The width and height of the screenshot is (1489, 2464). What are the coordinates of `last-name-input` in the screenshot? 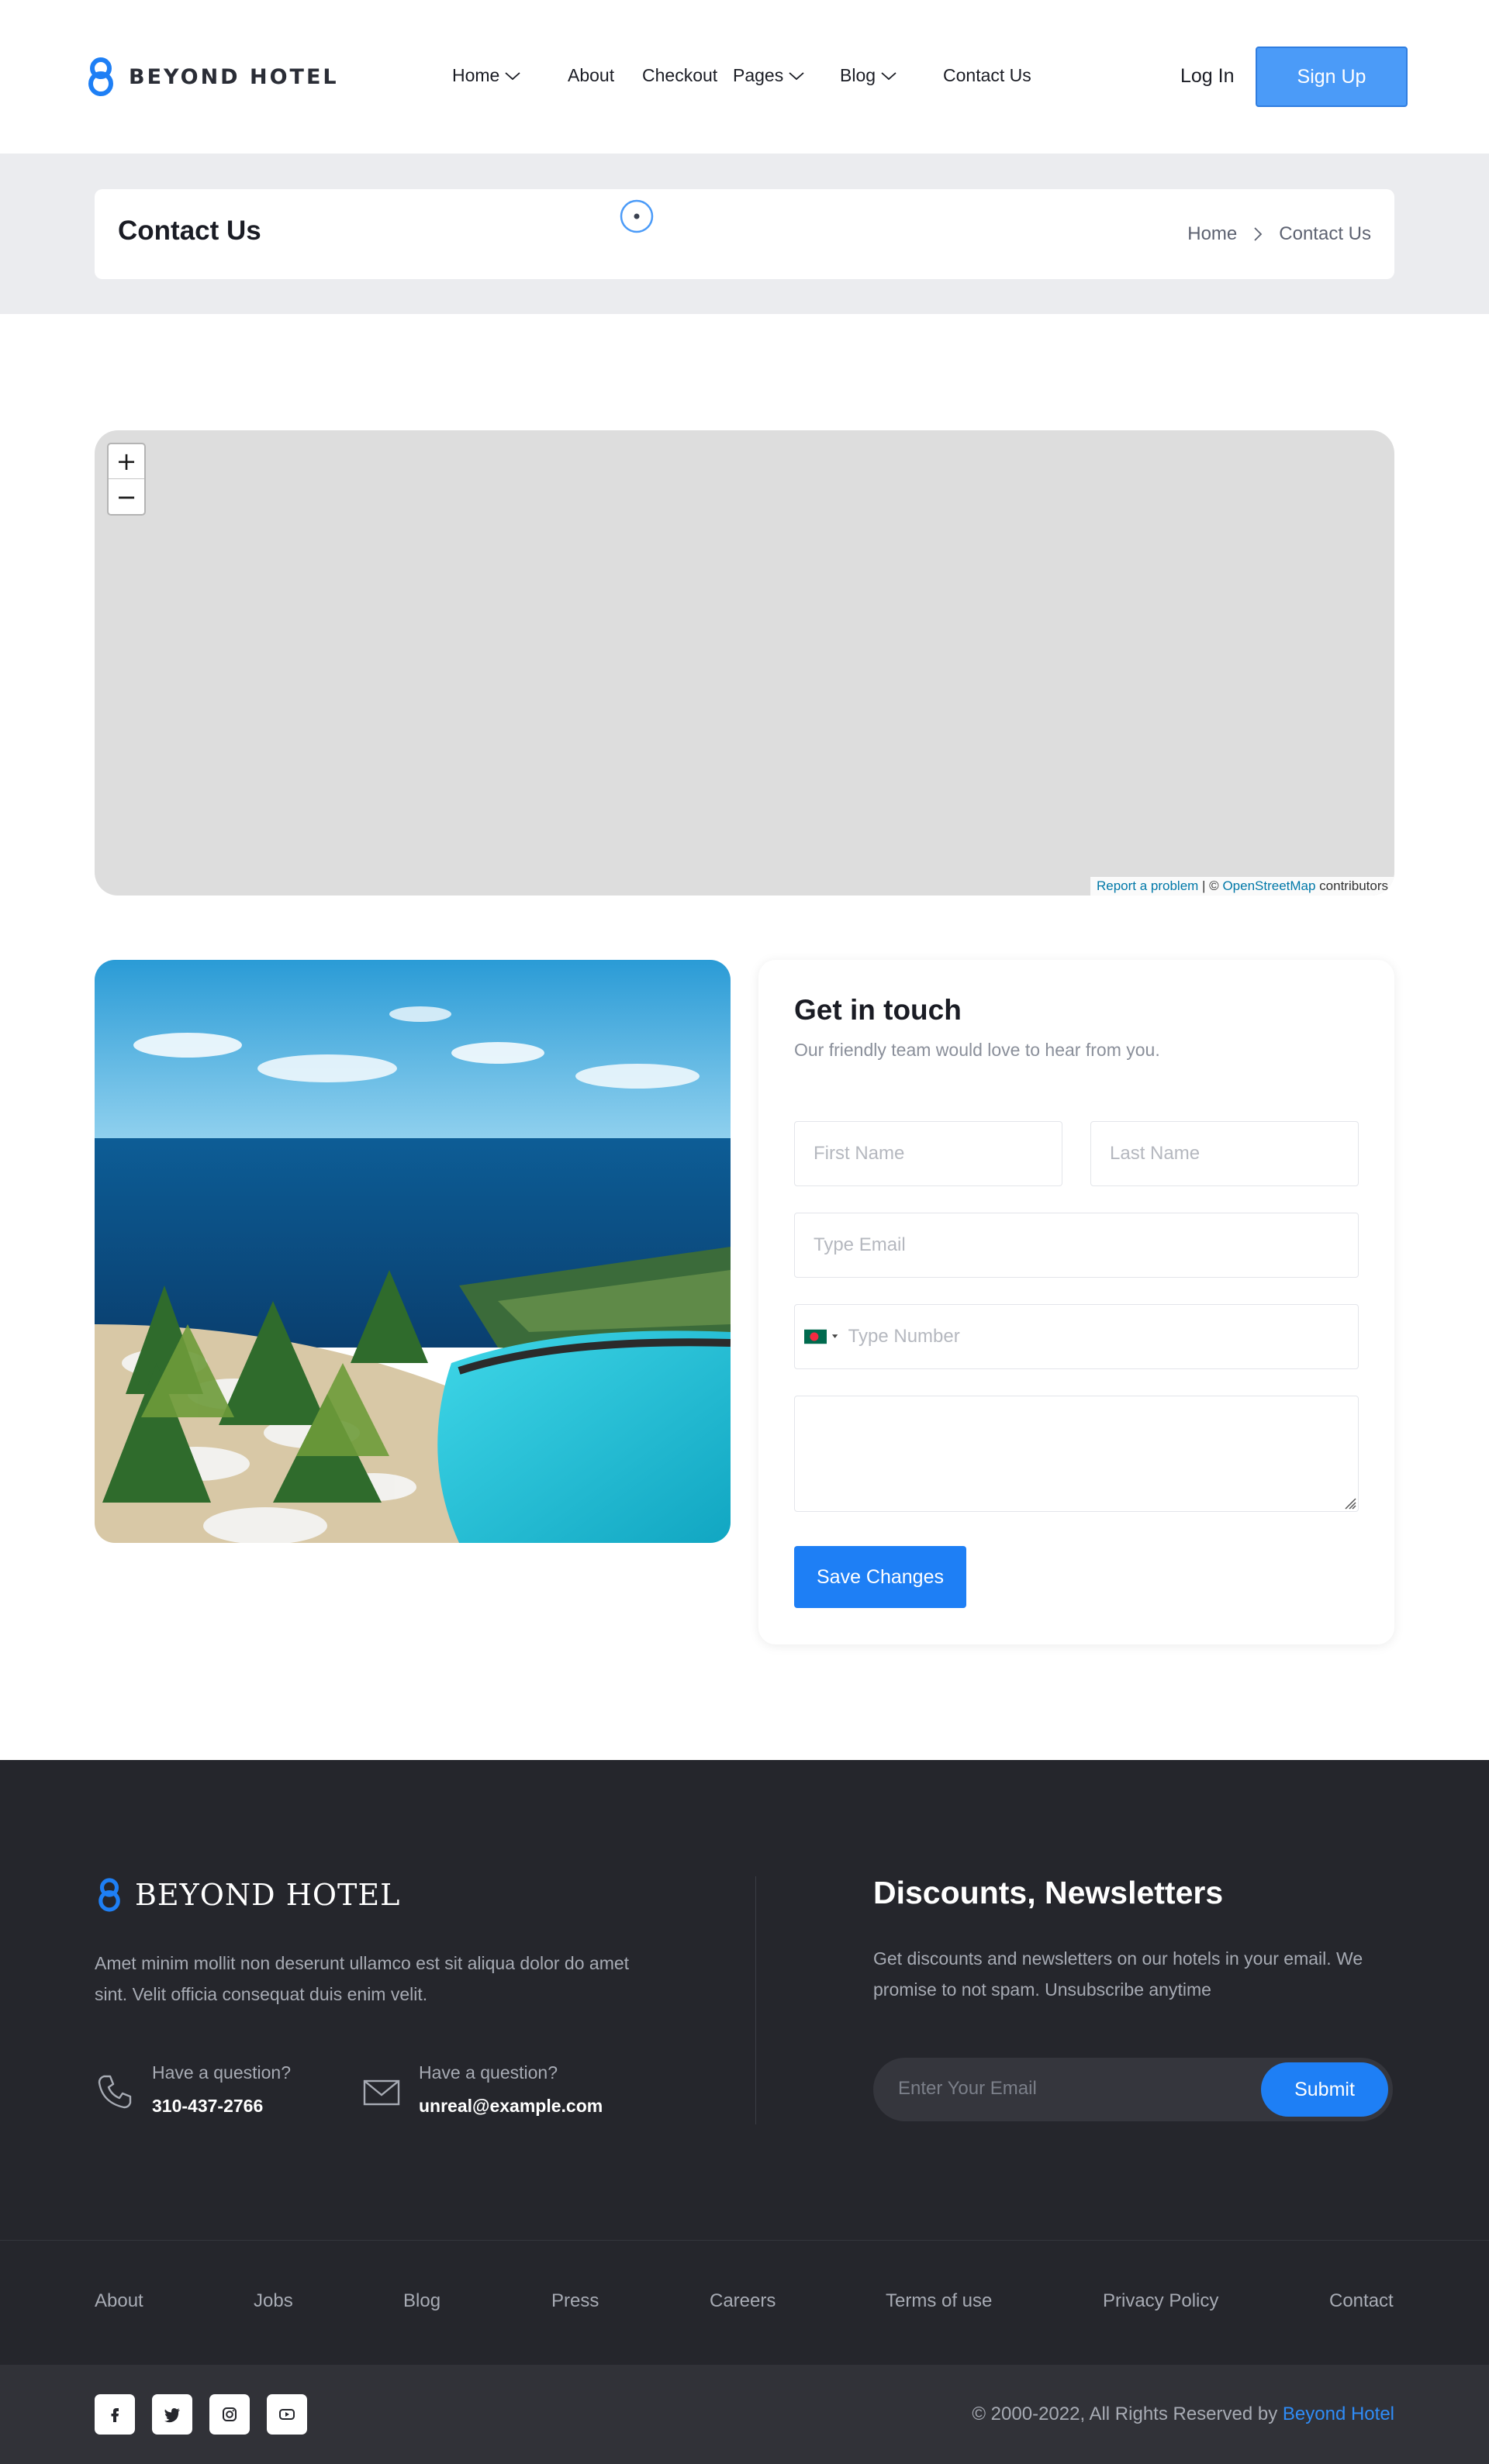 It's located at (1234, 1154).